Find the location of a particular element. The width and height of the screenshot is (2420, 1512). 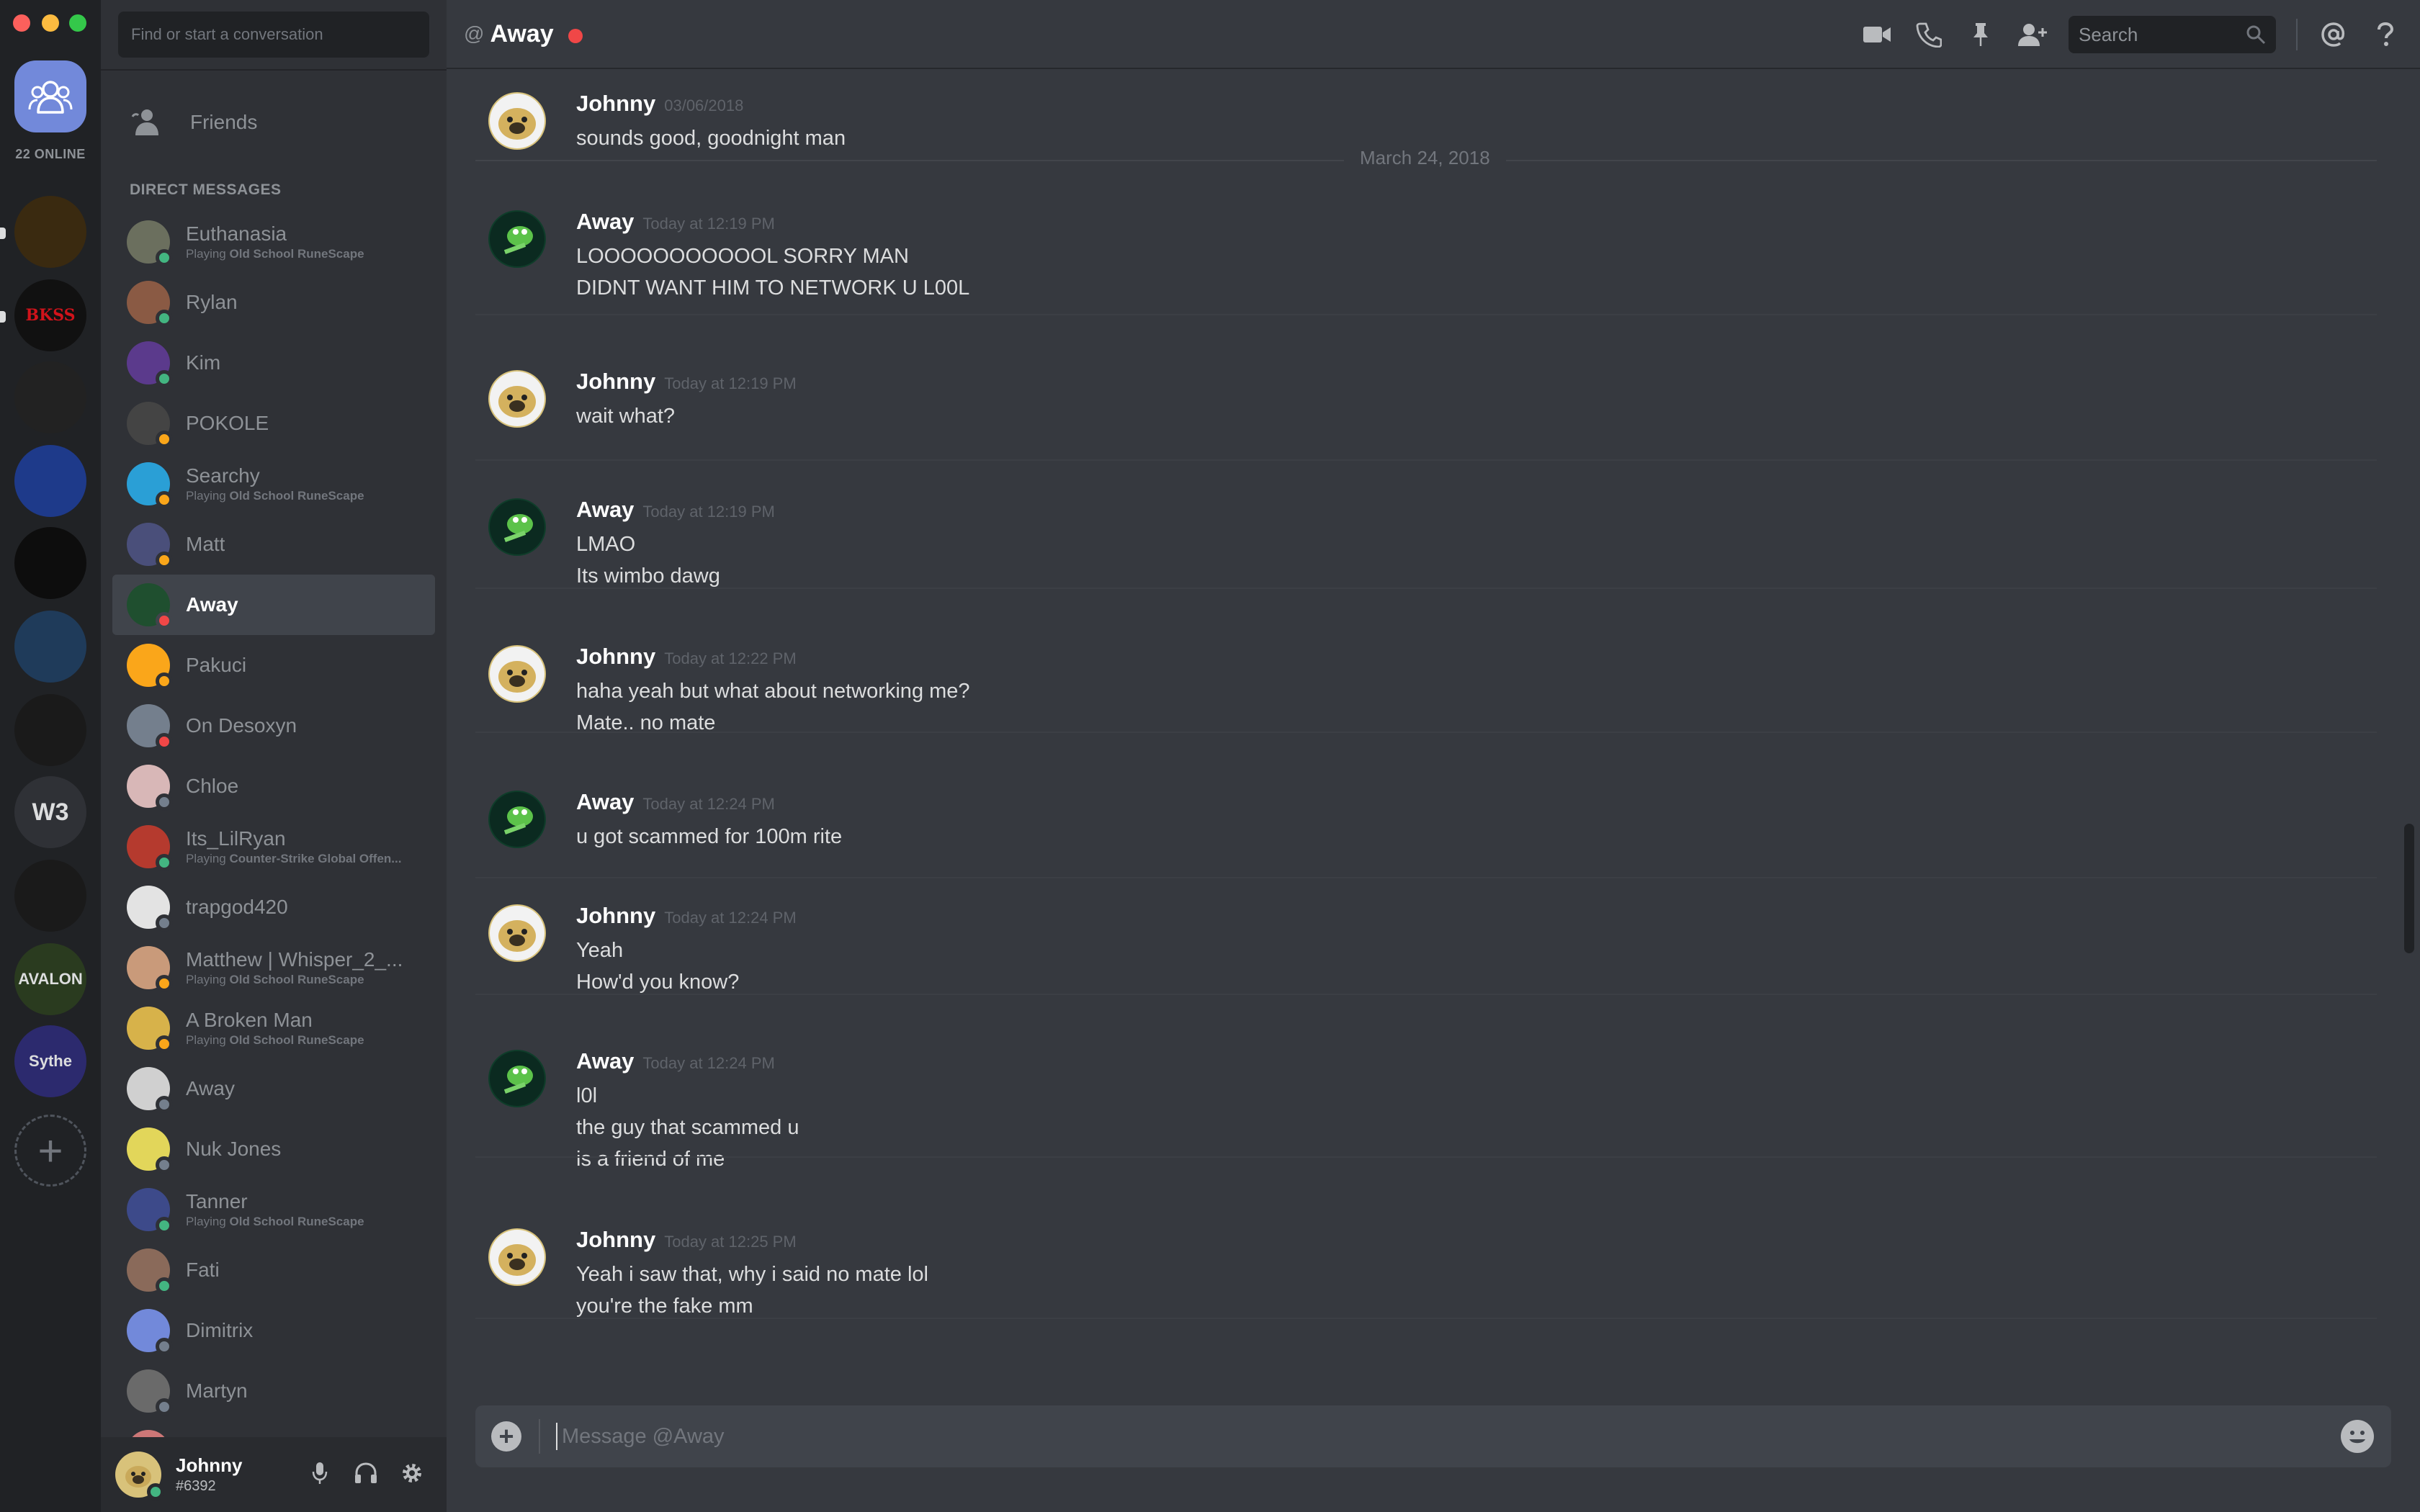

server-planet-emblem is located at coordinates (50, 647).